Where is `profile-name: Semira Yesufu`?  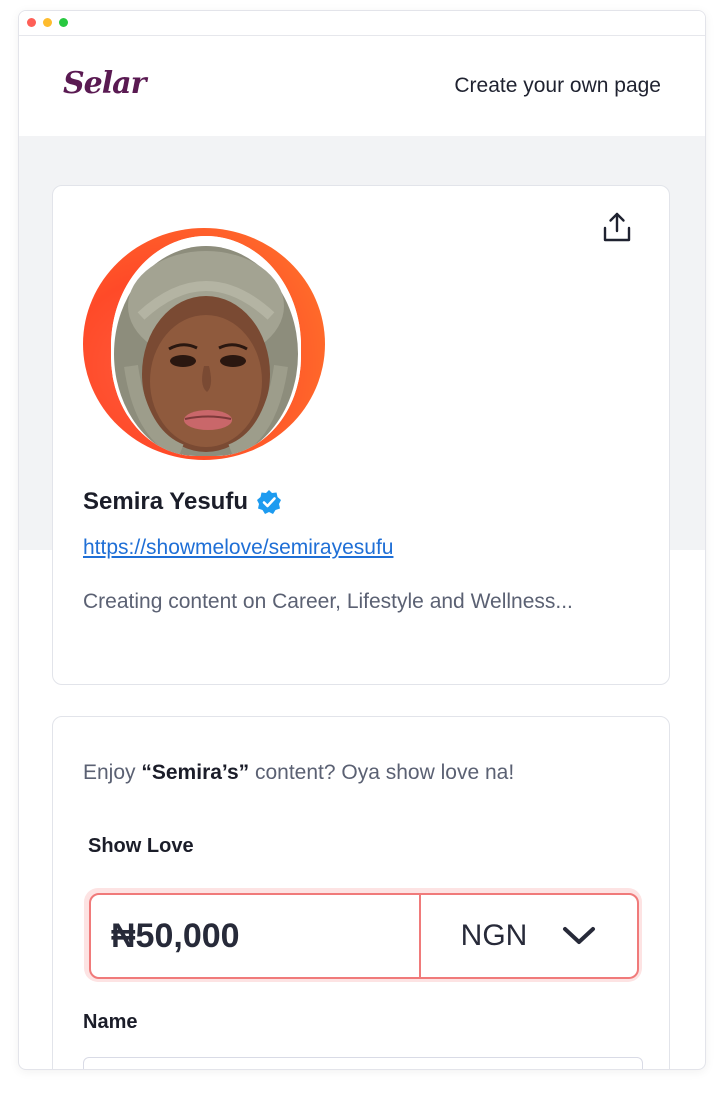 profile-name: Semira Yesufu is located at coordinates (165, 501).